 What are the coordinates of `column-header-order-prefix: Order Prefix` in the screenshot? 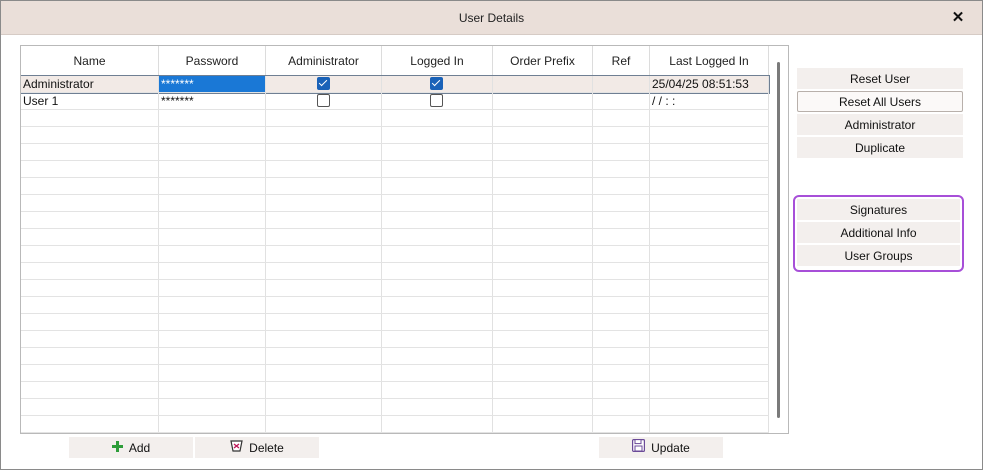 It's located at (543, 61).